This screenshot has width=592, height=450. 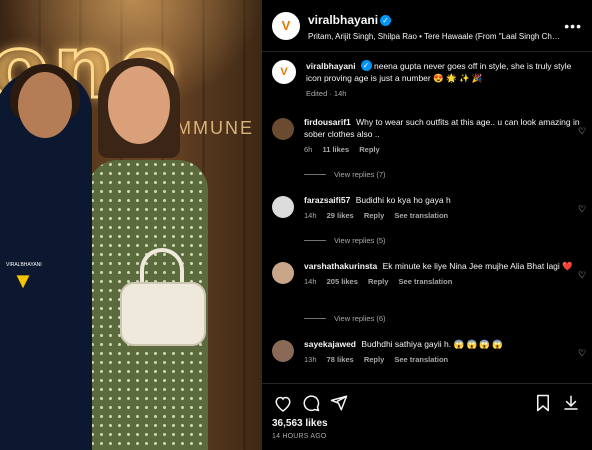 What do you see at coordinates (327, 200) in the screenshot?
I see `comment-username: farazsaifi57` at bounding box center [327, 200].